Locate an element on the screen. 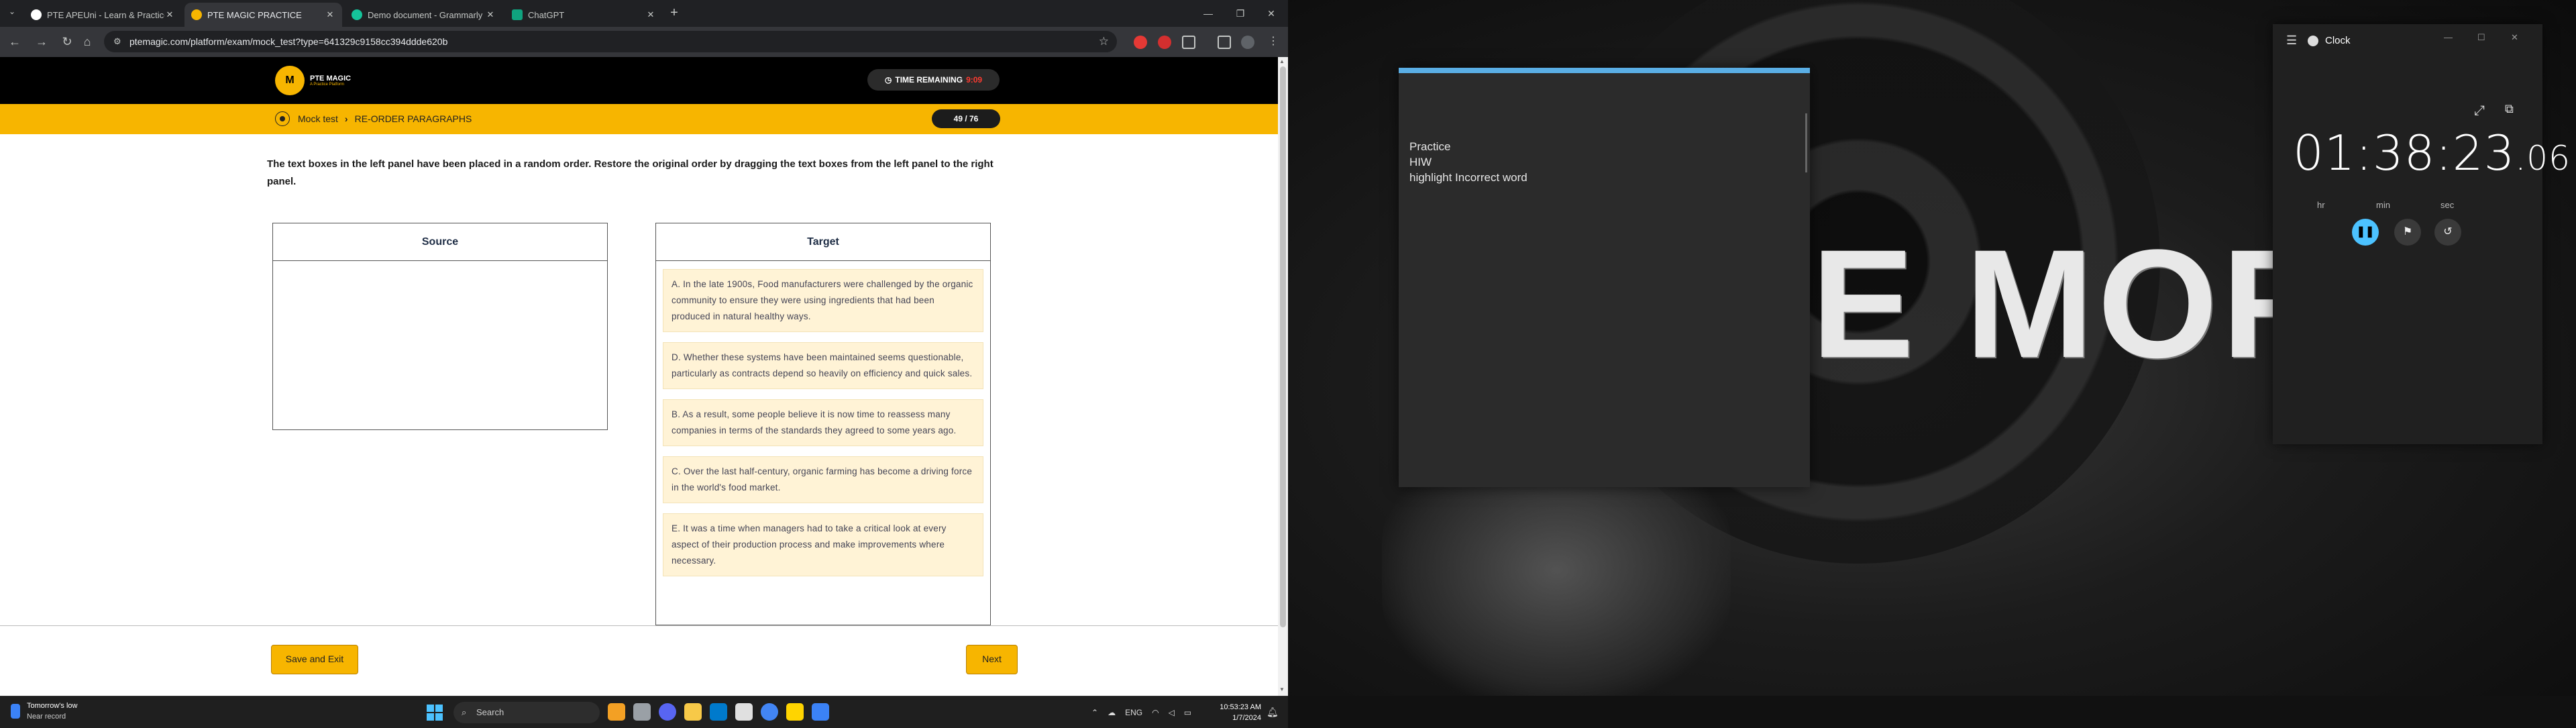  tab-search-button: ⌄ is located at coordinates (12, 13).